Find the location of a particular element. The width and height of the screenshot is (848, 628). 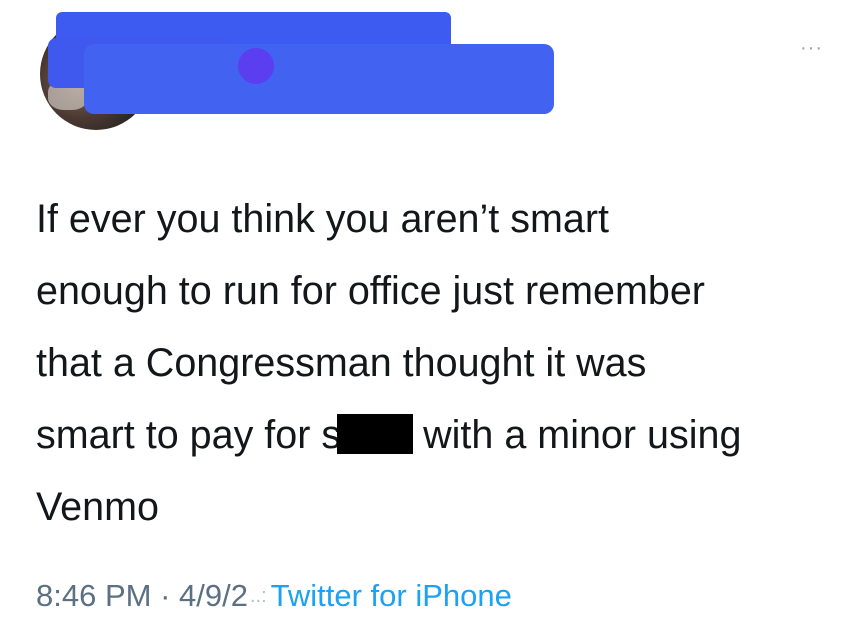

censor-bar is located at coordinates (375, 434).